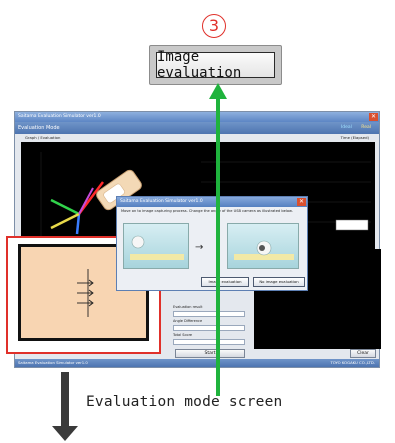 The height and width of the screenshot is (443, 395). Describe the element at coordinates (43, 137) in the screenshot. I see `graph-label: Graph / Evaluation` at that location.